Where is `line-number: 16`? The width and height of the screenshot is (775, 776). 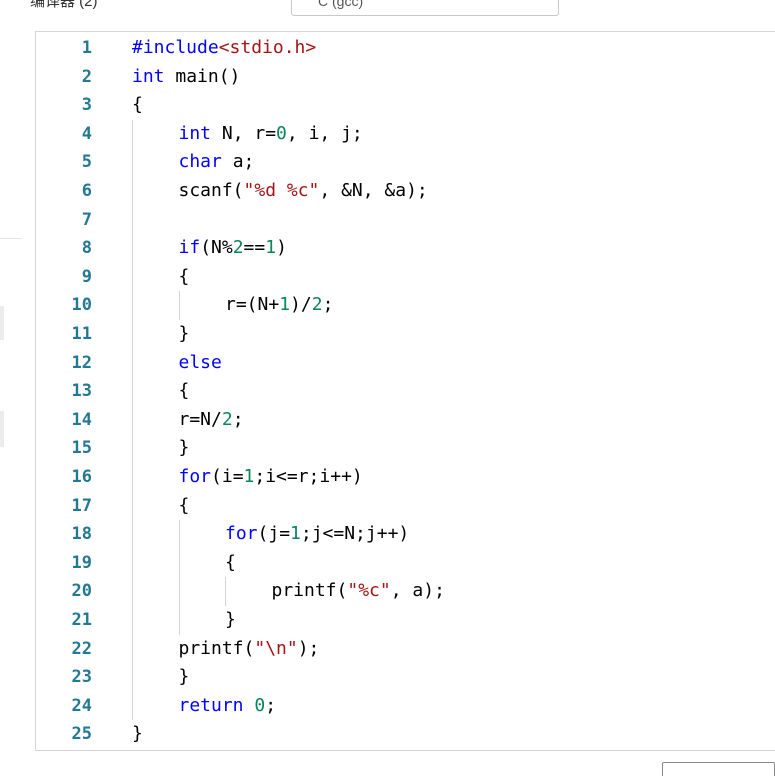
line-number: 16 is located at coordinates (81, 477).